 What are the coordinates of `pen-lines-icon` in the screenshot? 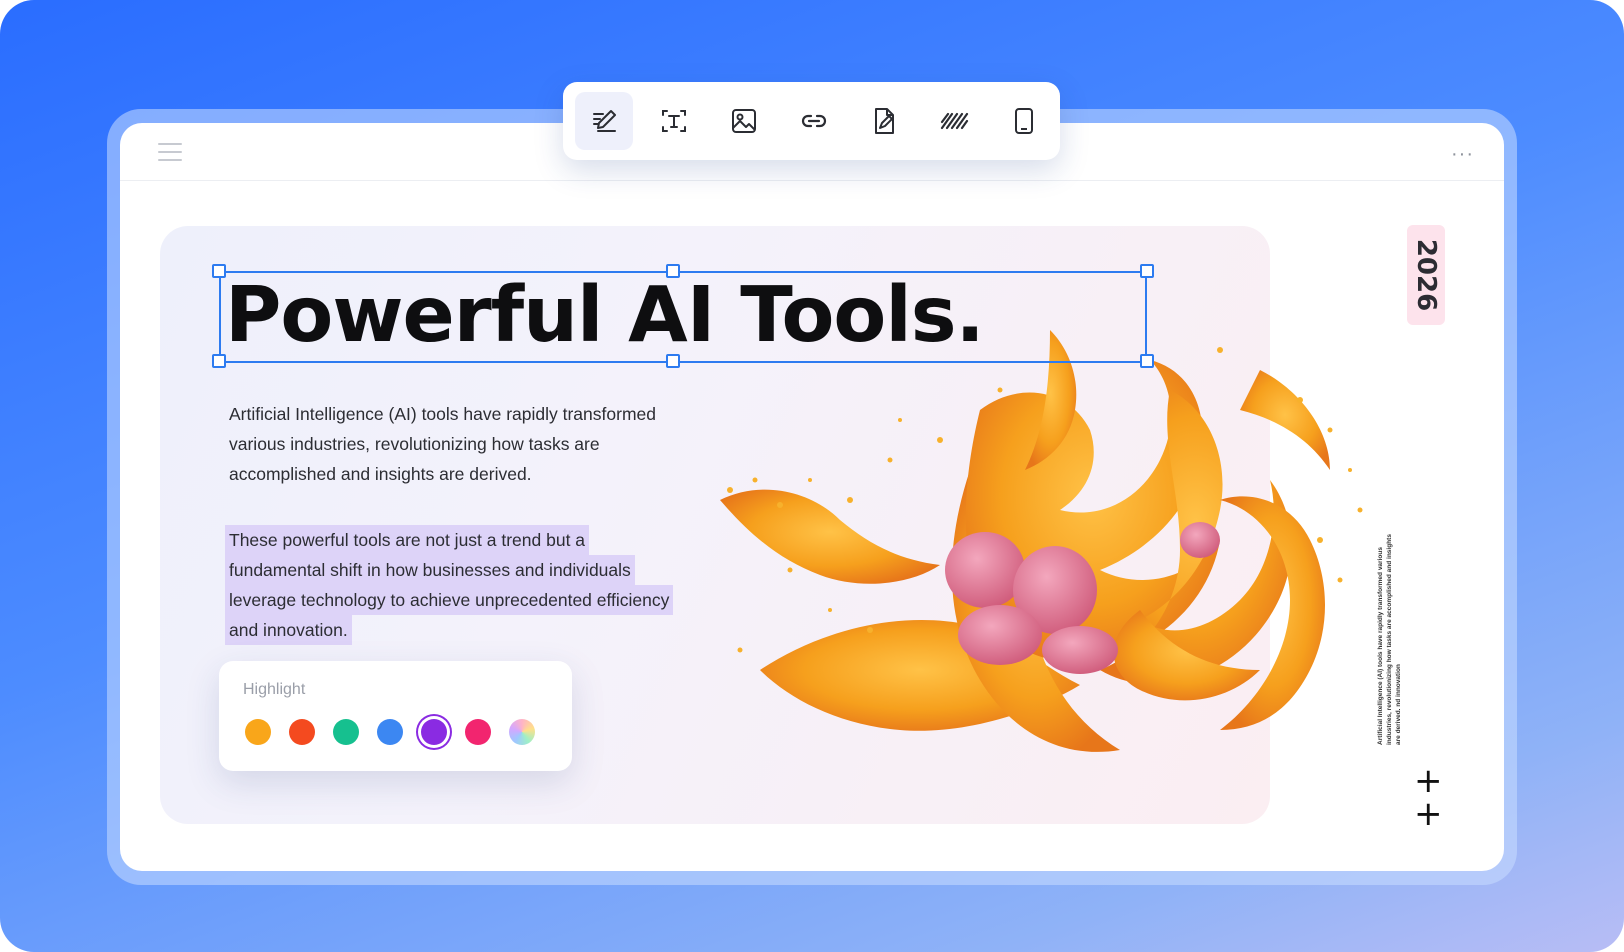 It's located at (604, 121).